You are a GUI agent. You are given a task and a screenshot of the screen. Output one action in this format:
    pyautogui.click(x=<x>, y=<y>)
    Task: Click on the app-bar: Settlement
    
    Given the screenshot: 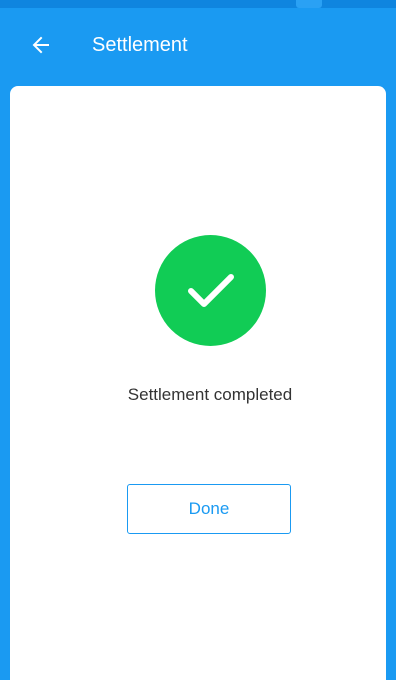 What is the action you would take?
    pyautogui.click(x=198, y=45)
    